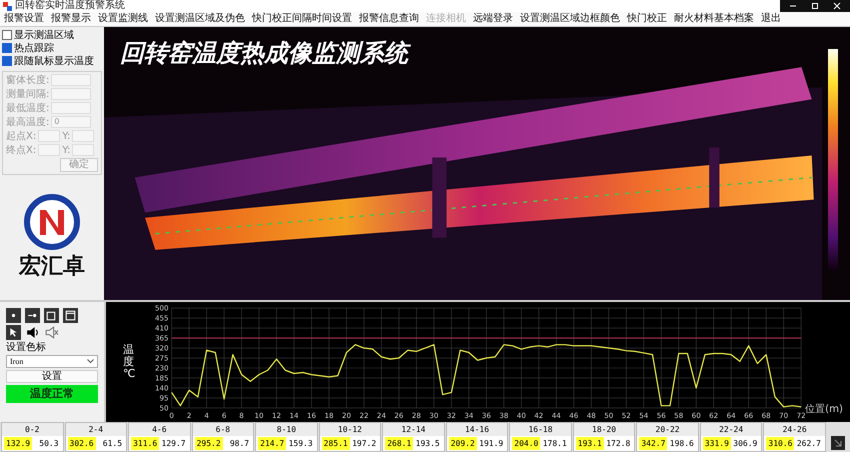 The width and height of the screenshot is (850, 452). What do you see at coordinates (129, 362) in the screenshot?
I see `axis-label: 温度℃` at bounding box center [129, 362].